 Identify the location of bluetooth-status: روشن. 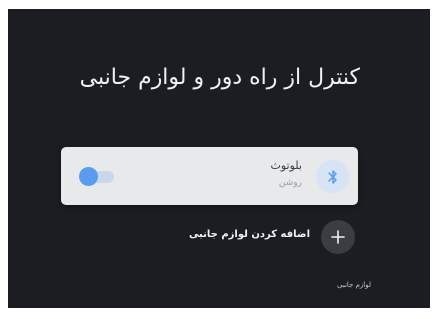
(290, 183).